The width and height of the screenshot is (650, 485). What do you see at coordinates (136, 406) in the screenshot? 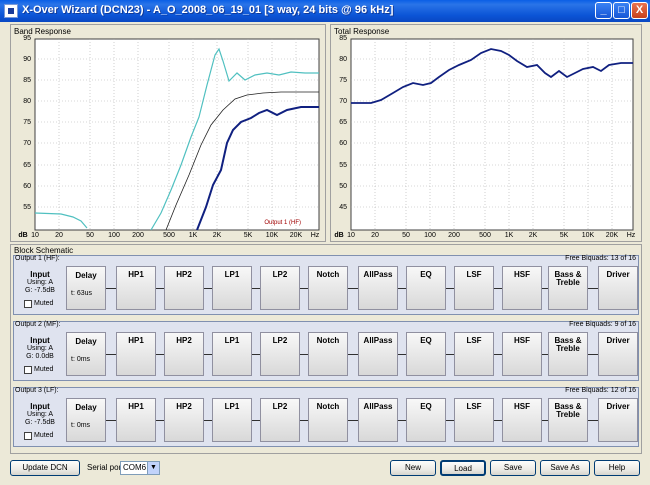
I see `block-label: HP1` at bounding box center [136, 406].